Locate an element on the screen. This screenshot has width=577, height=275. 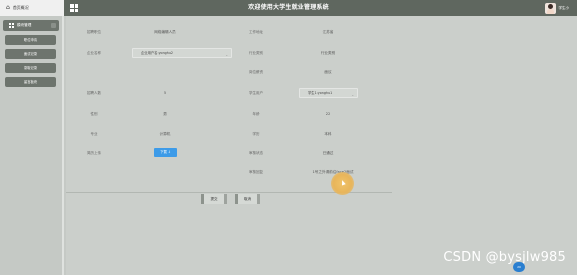
home-nav: ⌂ 首页概况 is located at coordinates (32, 8).